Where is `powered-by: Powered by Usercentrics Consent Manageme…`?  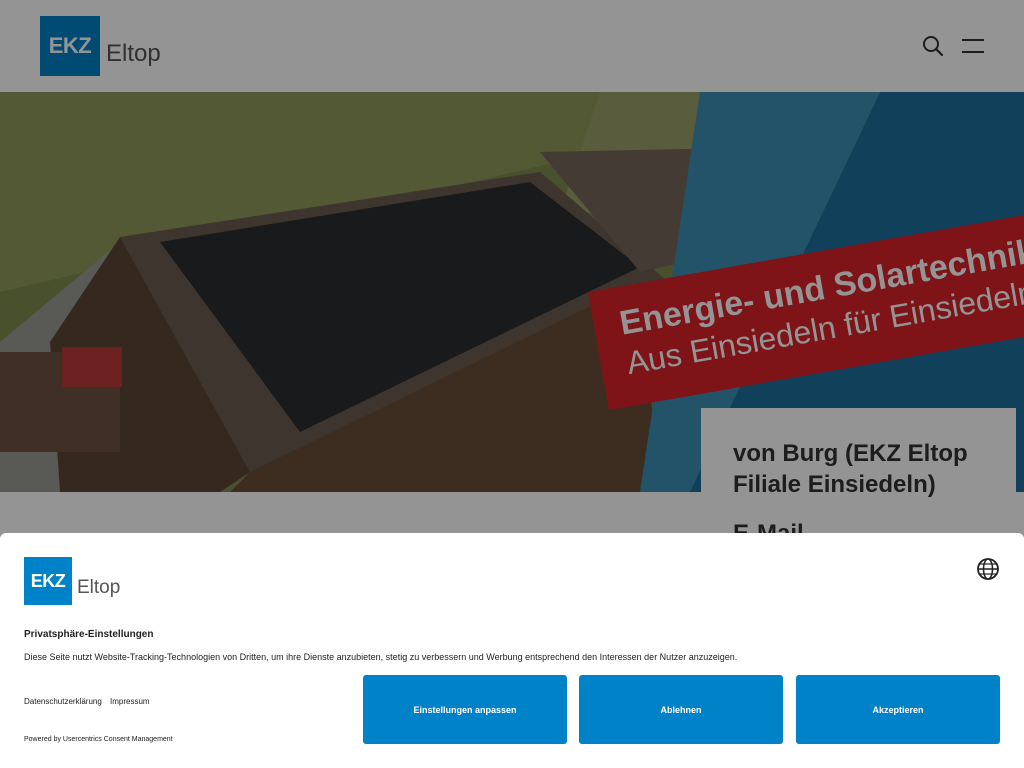
powered-by: Powered by Usercentrics Consent Manageme… is located at coordinates (98, 739).